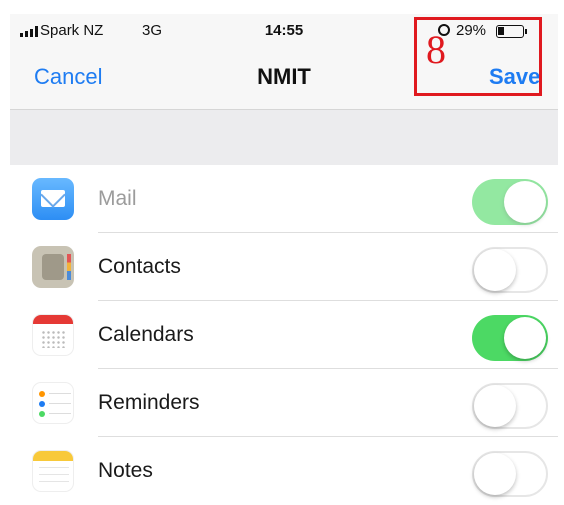 The image size is (564, 505). Describe the element at coordinates (284, 469) in the screenshot. I see `list-item-notes: Notes` at that location.